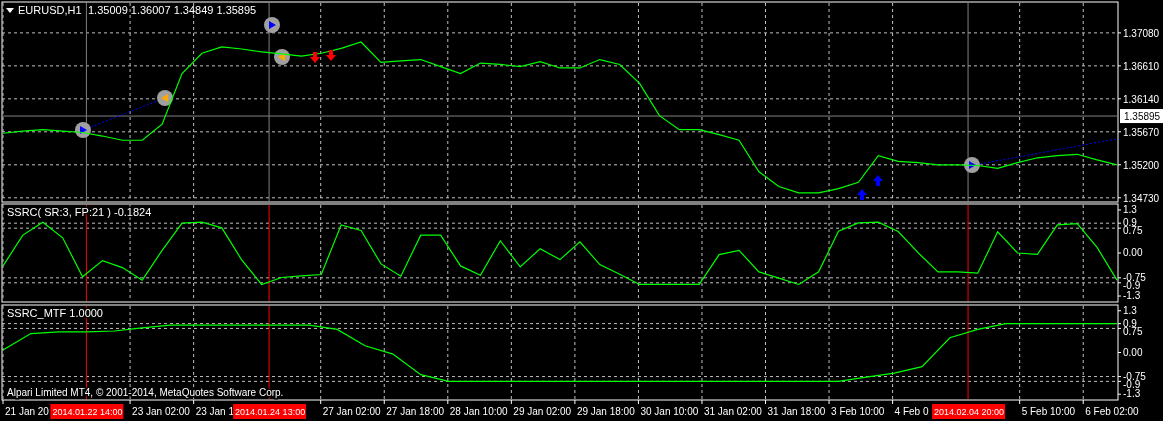  What do you see at coordinates (605, 411) in the screenshot?
I see `time-label: 29 Jan 18:00` at bounding box center [605, 411].